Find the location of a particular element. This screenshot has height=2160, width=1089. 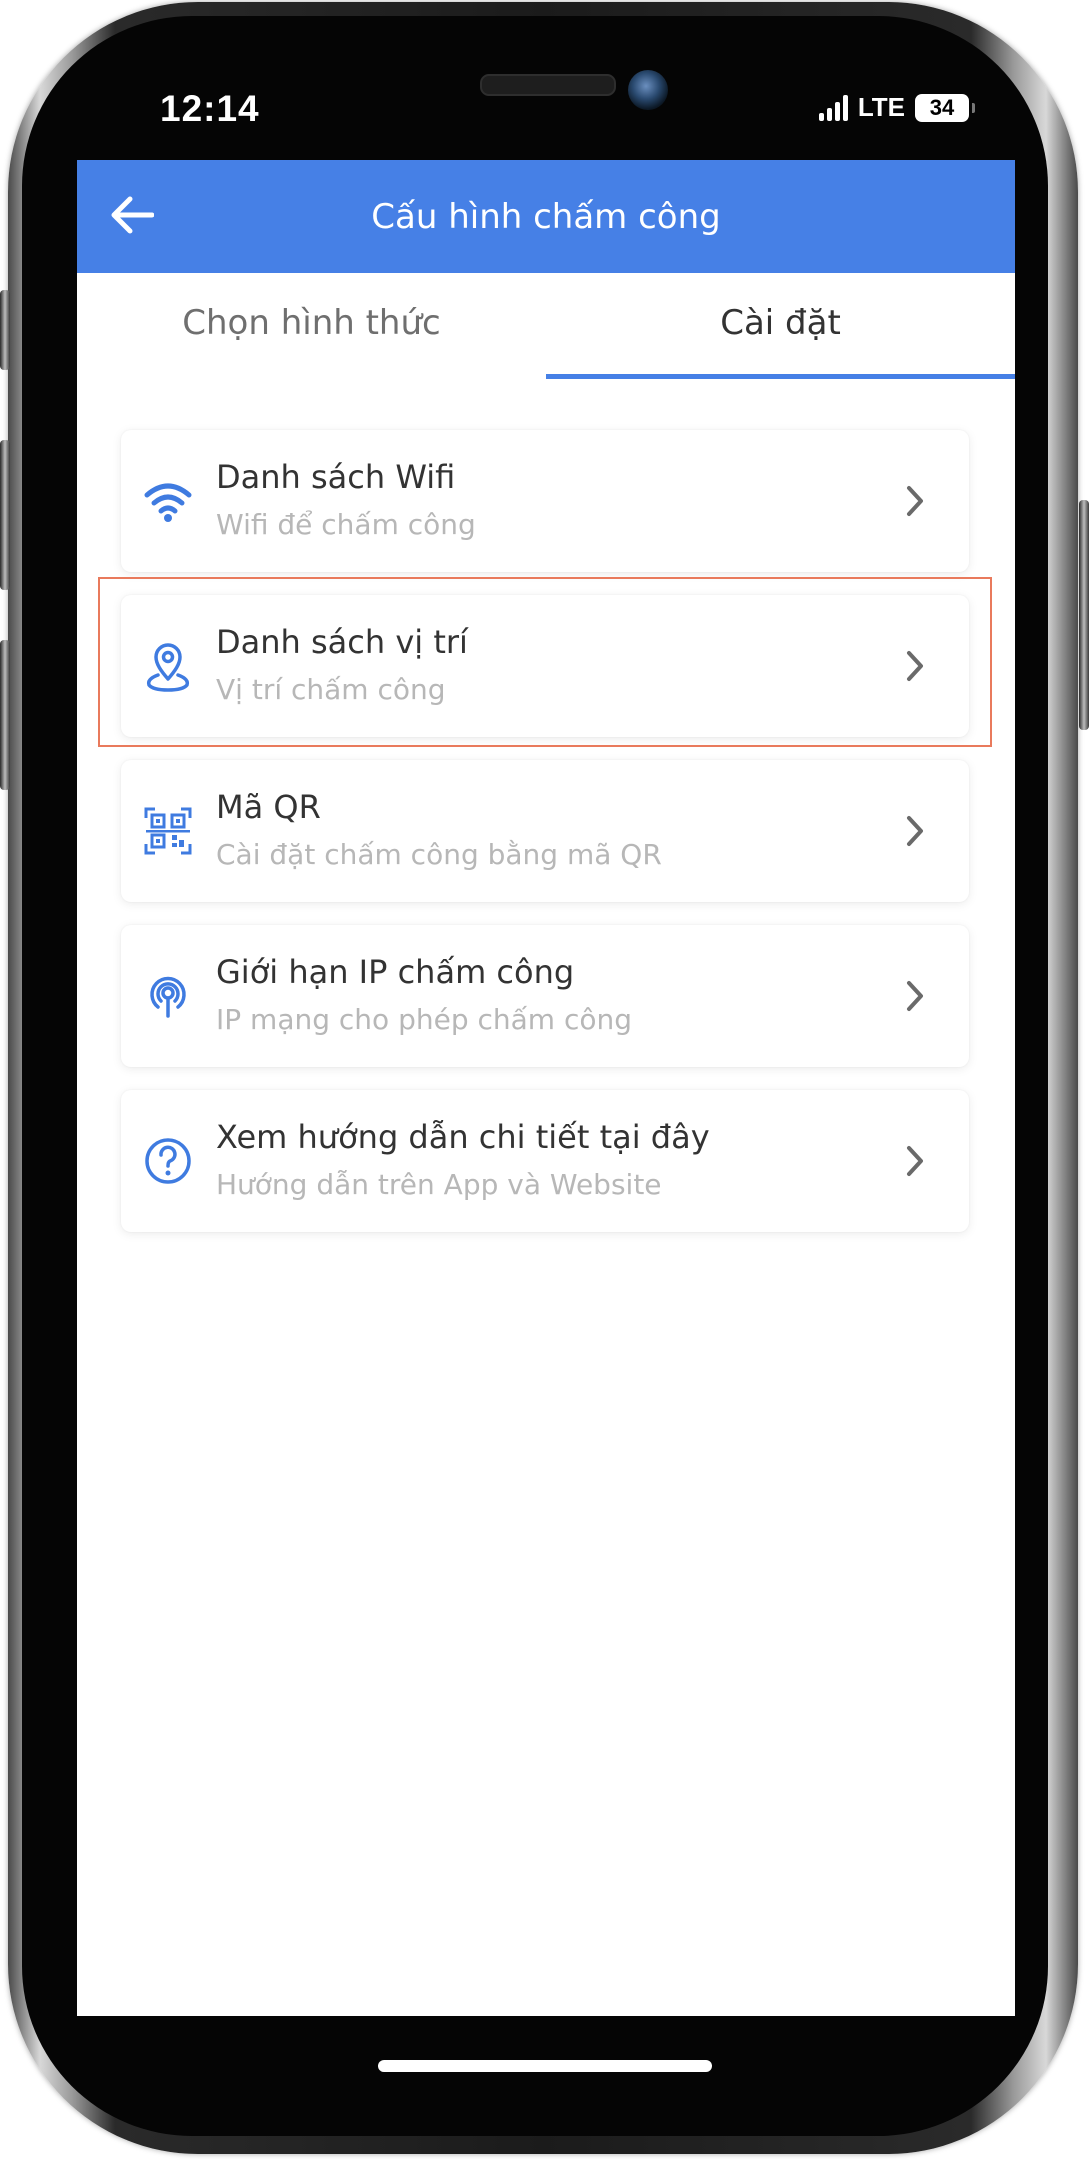

item-subtitle: IP mạng cho phép chấm công is located at coordinates (424, 1019).